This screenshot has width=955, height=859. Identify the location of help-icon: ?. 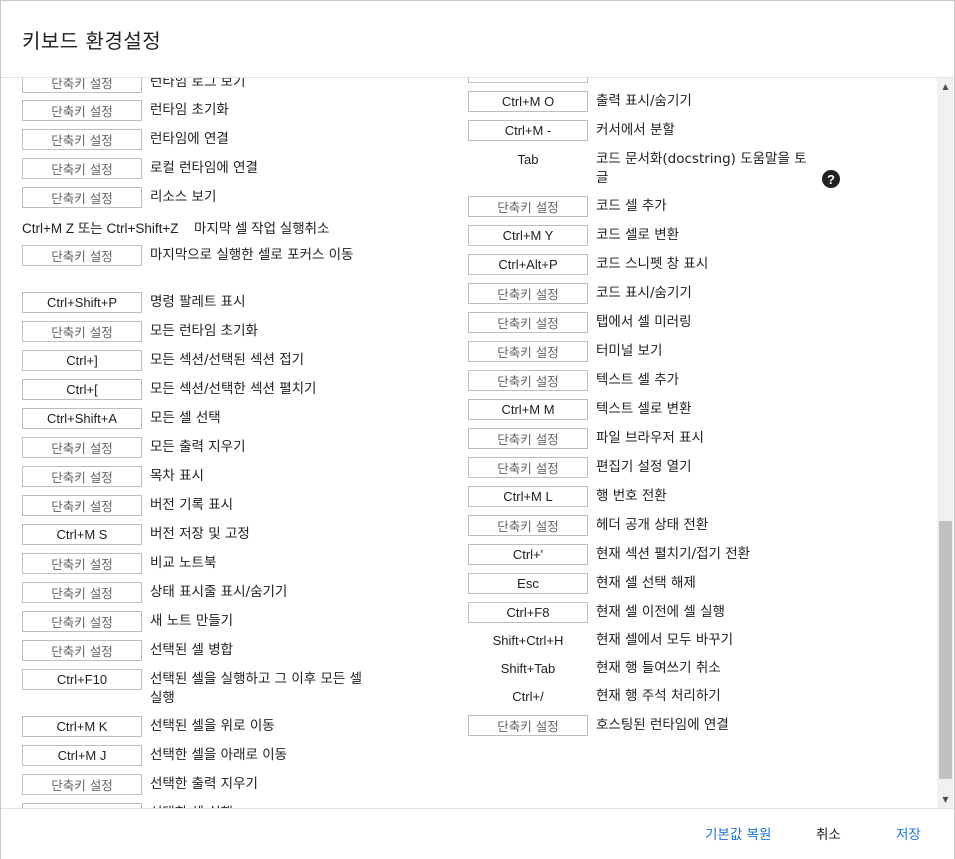
(831, 179).